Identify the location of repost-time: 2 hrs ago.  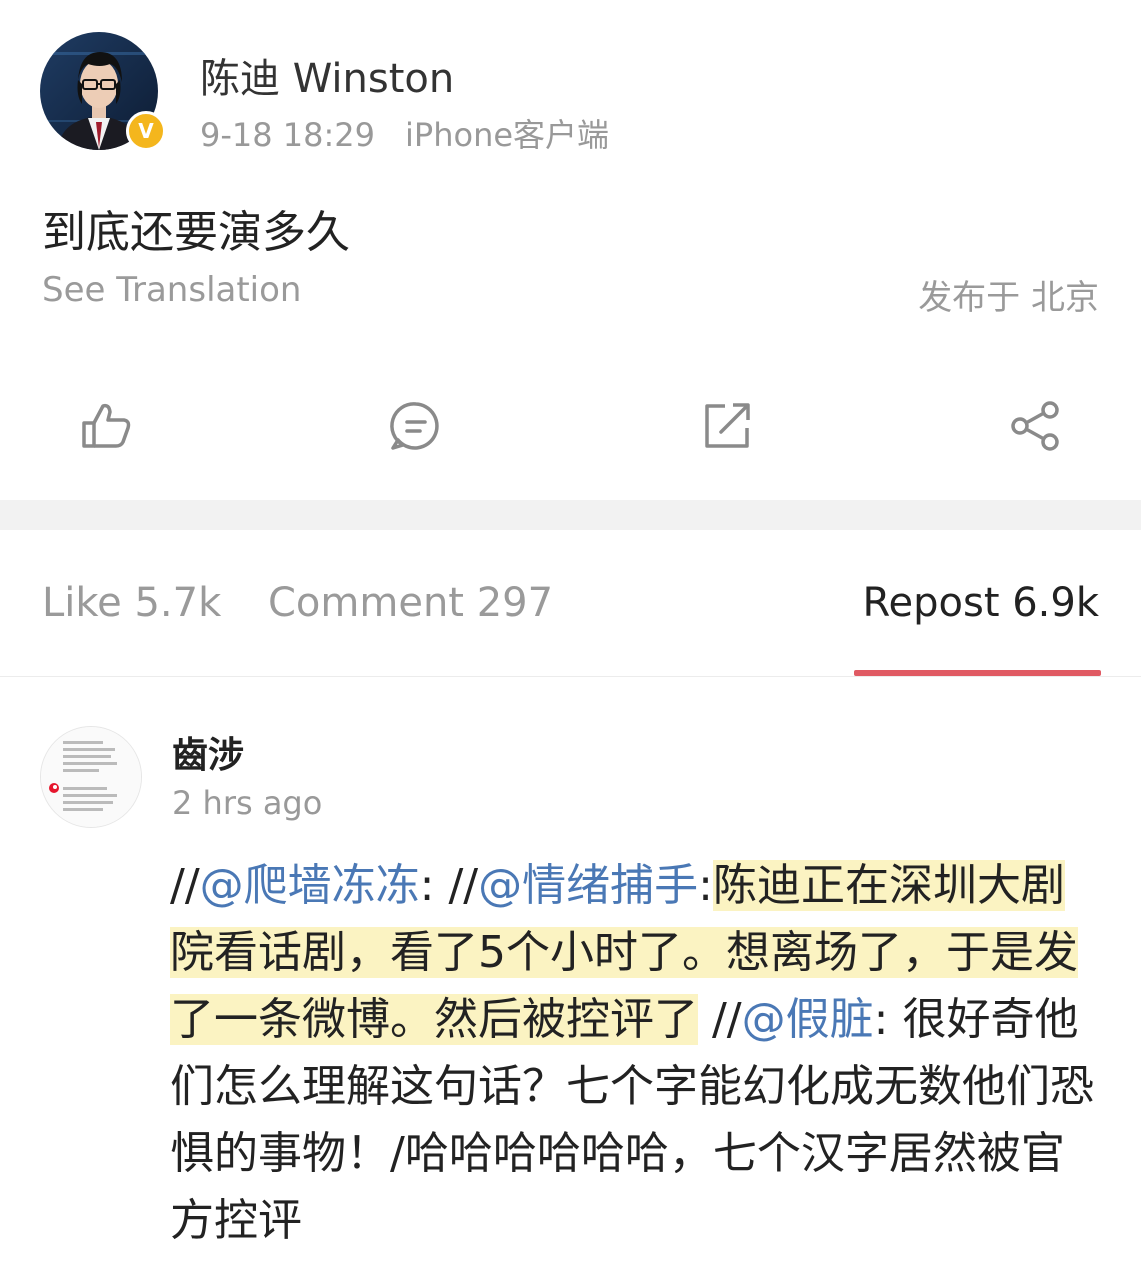
(247, 803).